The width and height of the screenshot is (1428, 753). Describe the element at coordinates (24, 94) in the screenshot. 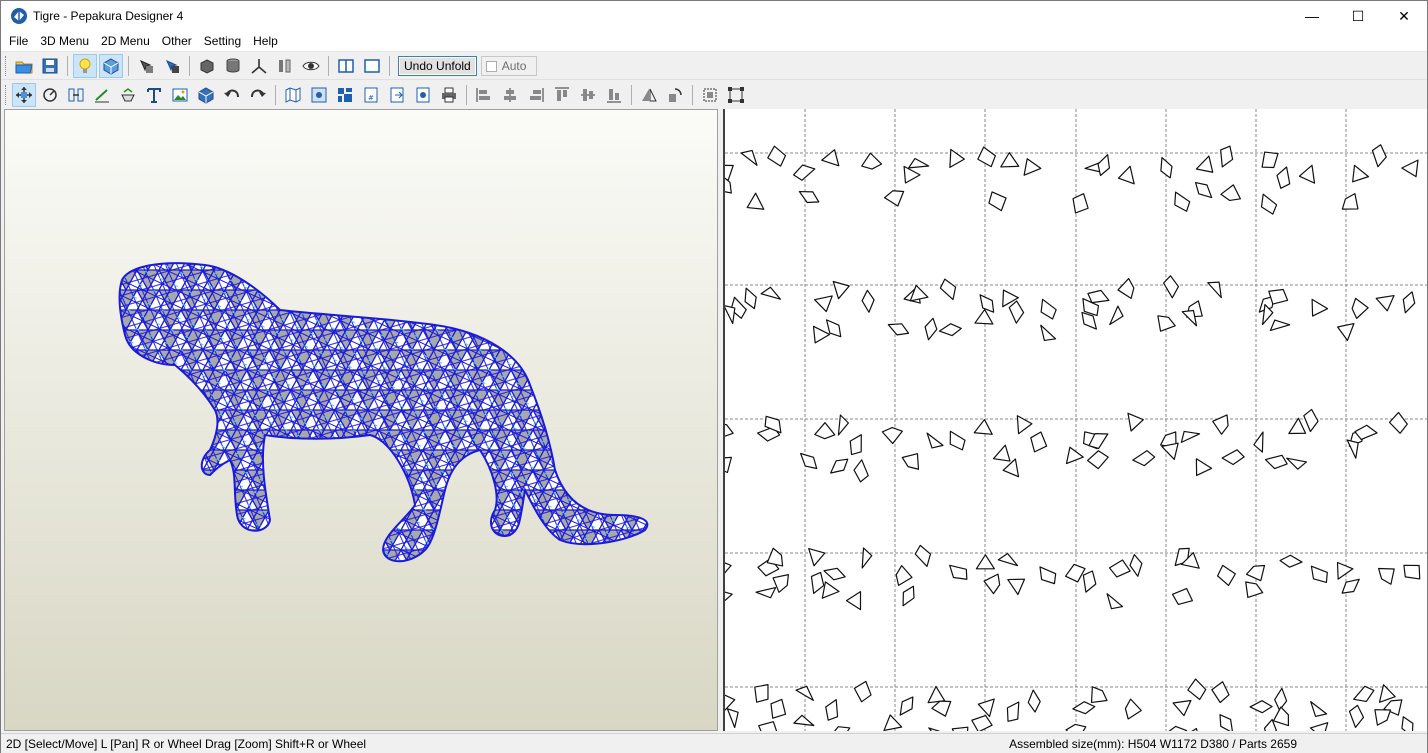

I see `select-move-icon` at that location.